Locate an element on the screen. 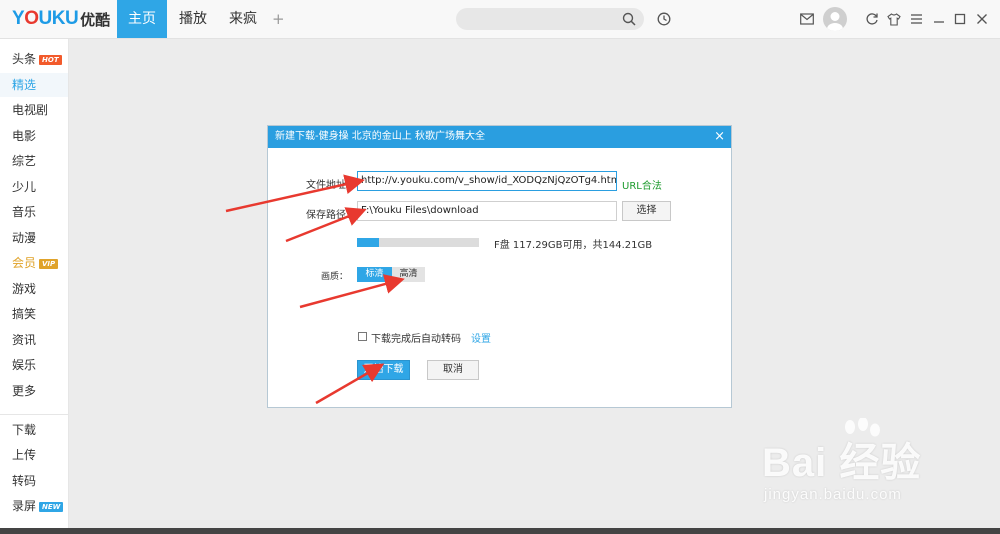  baidu-jingyan-watermark: Bai 经验 jingyan.baidu.com is located at coordinates (877, 465).